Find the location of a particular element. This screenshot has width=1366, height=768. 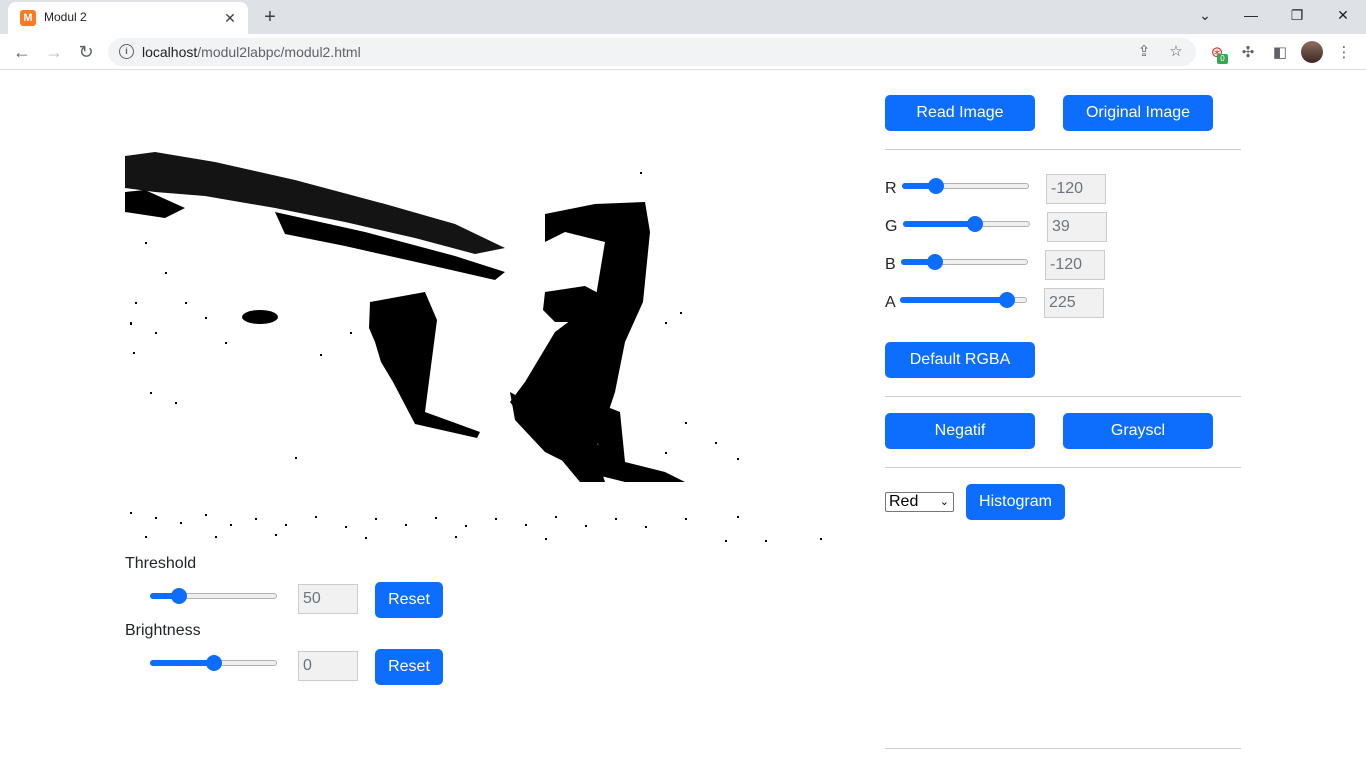

read-image-button: Read Image is located at coordinates (960, 113).